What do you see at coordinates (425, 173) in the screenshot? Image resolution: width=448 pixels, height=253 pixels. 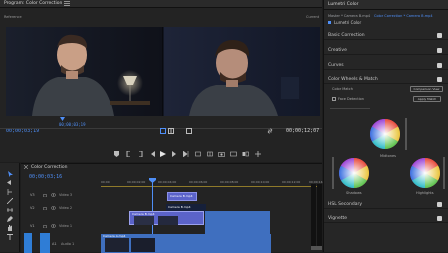 I see `highlights-wheel` at bounding box center [425, 173].